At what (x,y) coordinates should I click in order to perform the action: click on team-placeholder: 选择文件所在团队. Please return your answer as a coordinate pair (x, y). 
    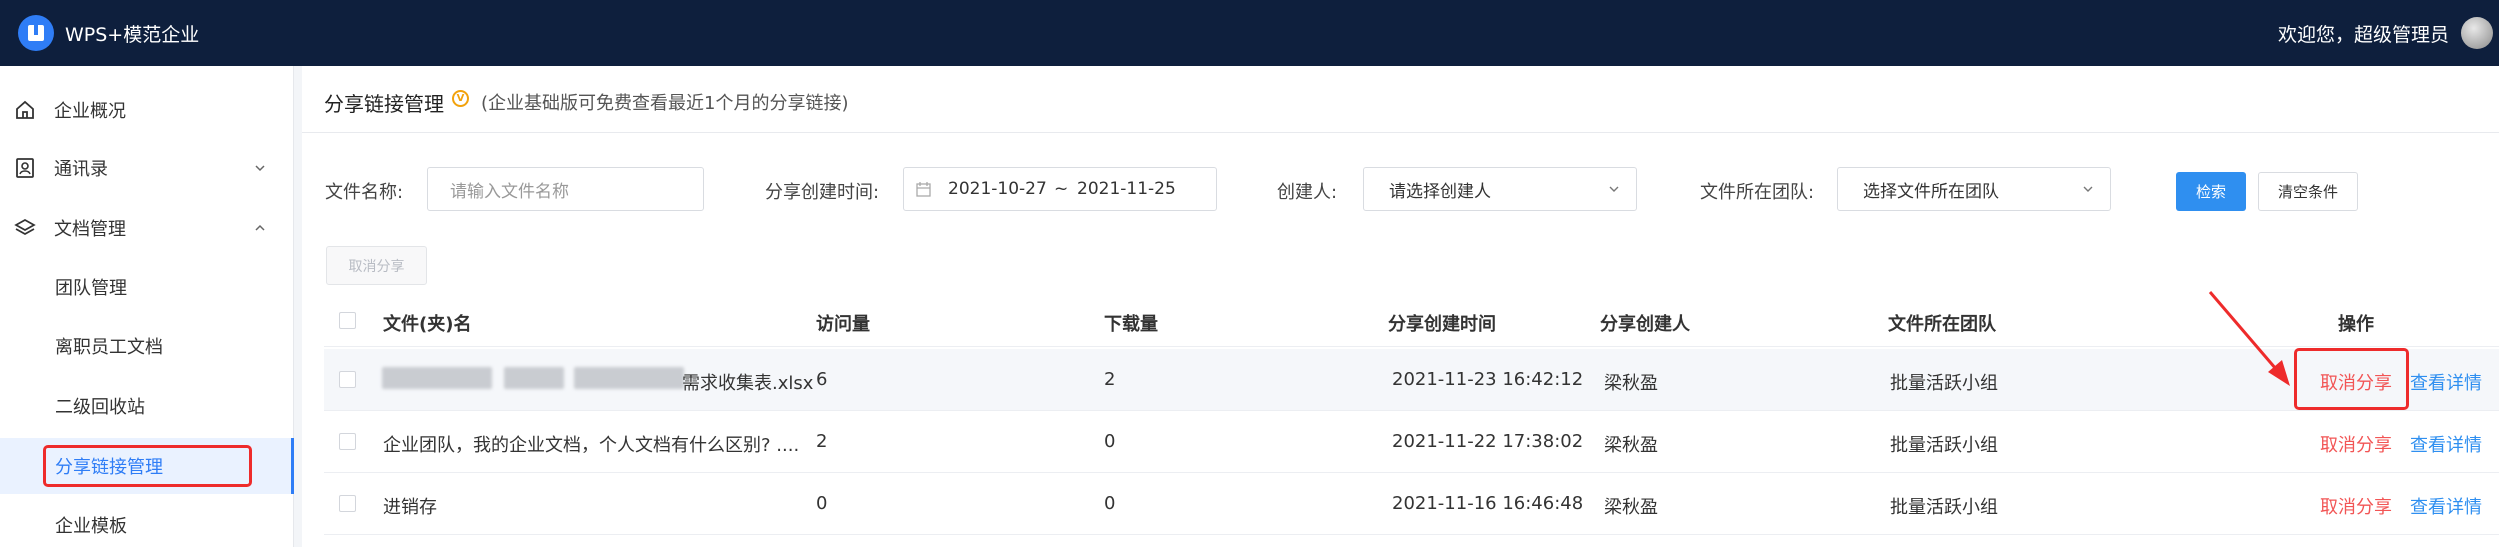
    Looking at the image, I should click on (1931, 191).